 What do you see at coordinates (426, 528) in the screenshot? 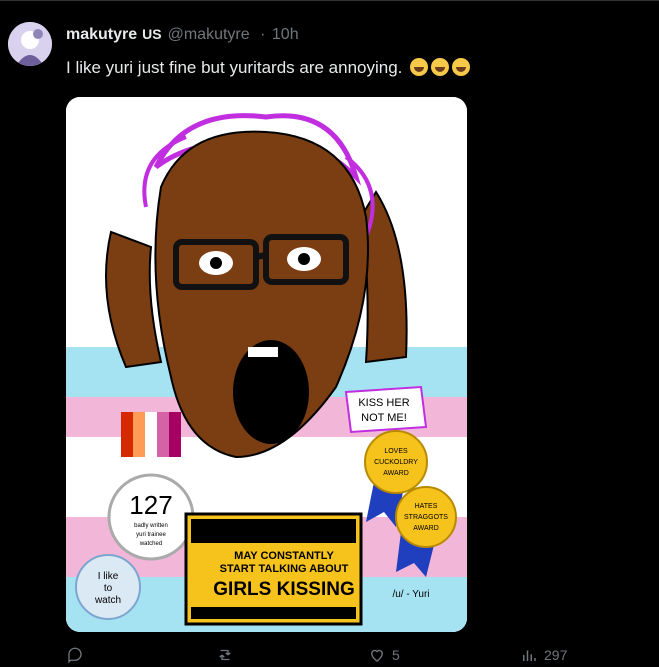
I see `hates-award-line3: AWARD` at bounding box center [426, 528].